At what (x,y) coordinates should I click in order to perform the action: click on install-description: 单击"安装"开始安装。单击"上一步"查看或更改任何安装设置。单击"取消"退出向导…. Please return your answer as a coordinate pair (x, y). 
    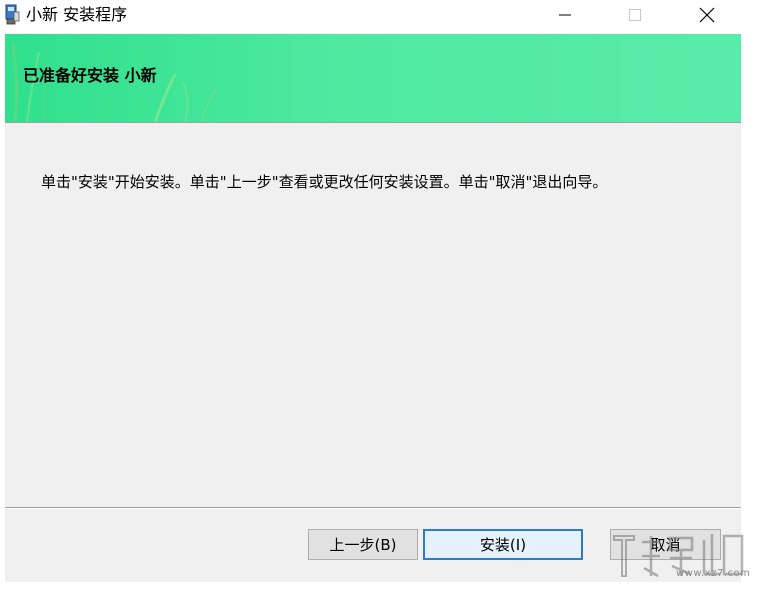
    Looking at the image, I should click on (324, 182).